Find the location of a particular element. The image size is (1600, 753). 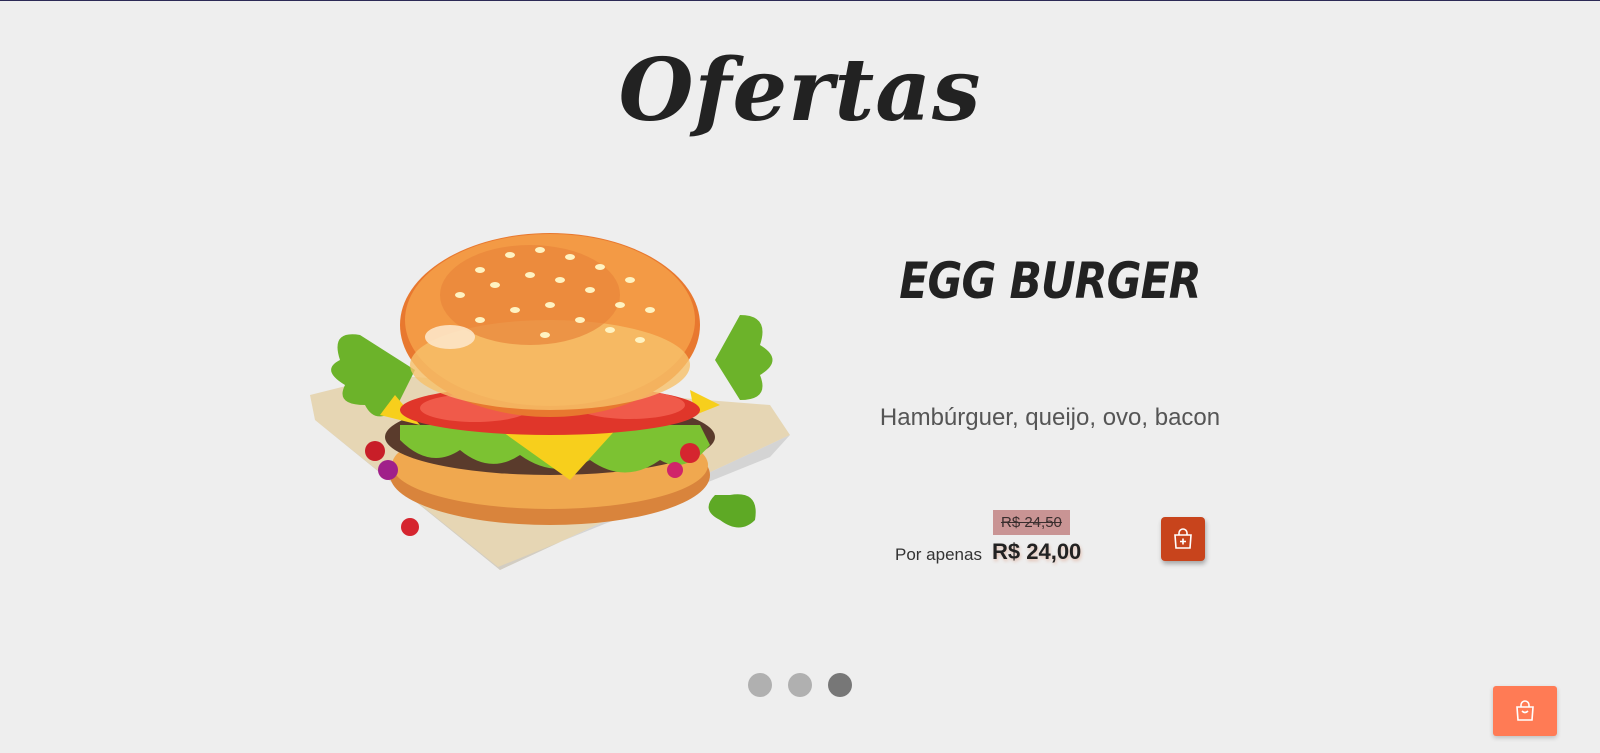

page-title: Ofertas is located at coordinates (800, 90).